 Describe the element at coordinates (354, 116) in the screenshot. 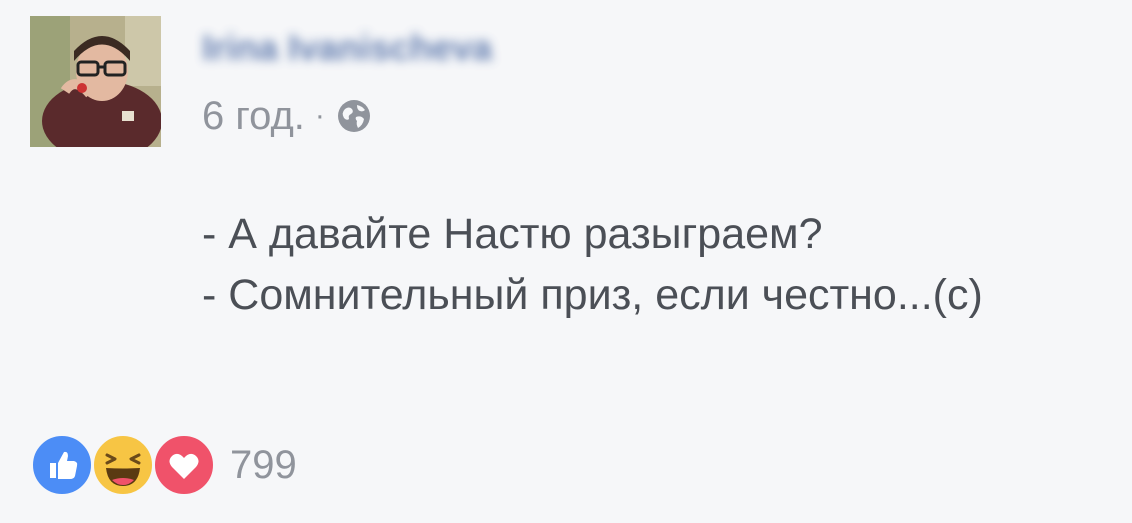

I see `globe-icon` at that location.